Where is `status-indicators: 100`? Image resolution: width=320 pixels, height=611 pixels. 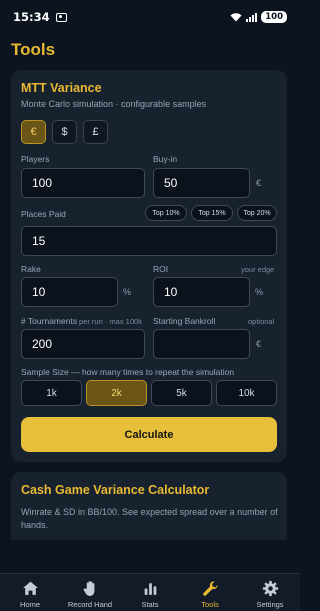 status-indicators: 100 is located at coordinates (258, 17).